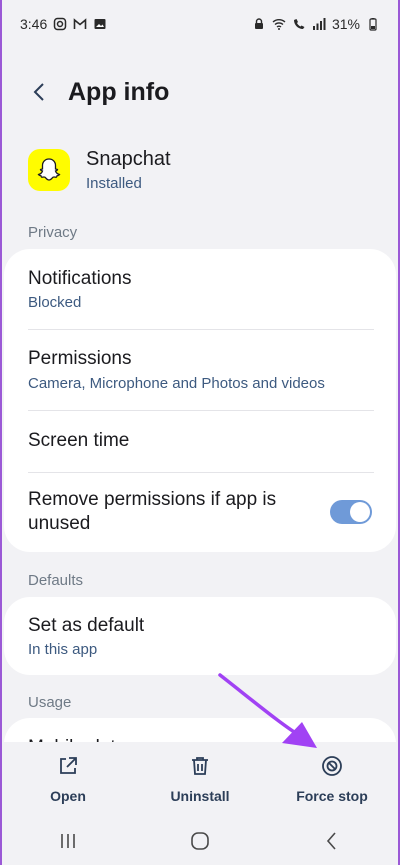 This screenshot has width=400, height=865. I want to click on set-as-default-subtitle: In this app, so click(63, 650).